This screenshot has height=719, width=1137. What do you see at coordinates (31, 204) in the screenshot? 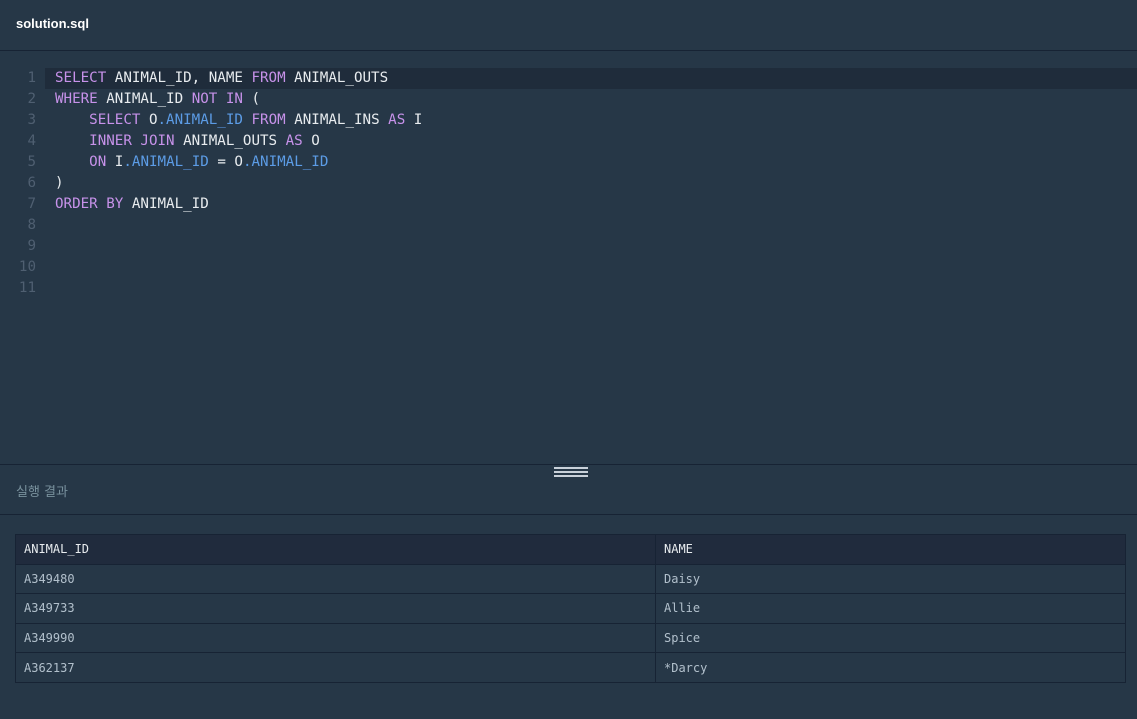
I see `line-number: 7` at bounding box center [31, 204].